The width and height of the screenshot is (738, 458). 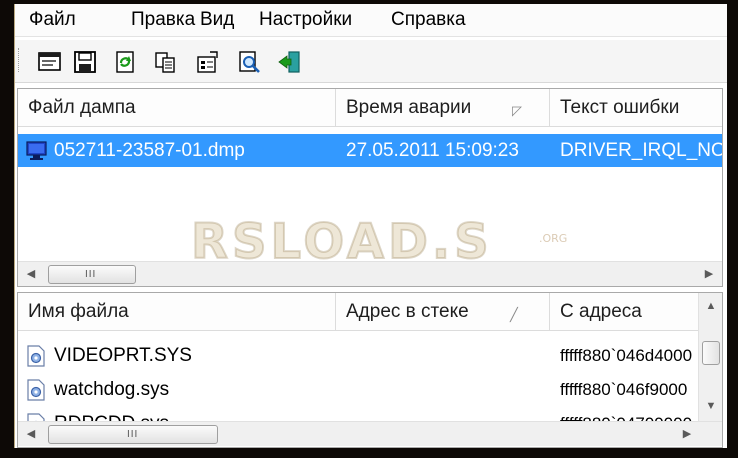 What do you see at coordinates (163, 20) in the screenshot?
I see `menu-edit: Правка` at bounding box center [163, 20].